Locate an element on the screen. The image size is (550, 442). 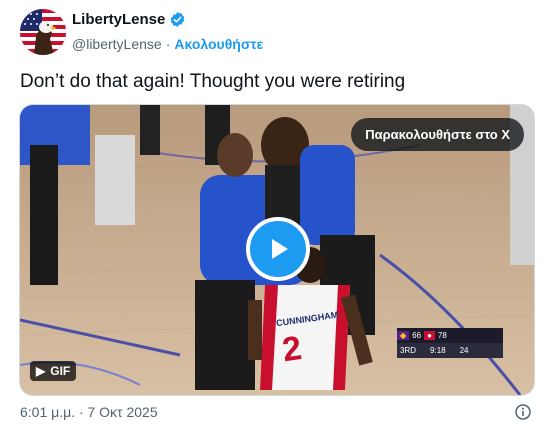
account-name-row: LibertyLense is located at coordinates (129, 19).